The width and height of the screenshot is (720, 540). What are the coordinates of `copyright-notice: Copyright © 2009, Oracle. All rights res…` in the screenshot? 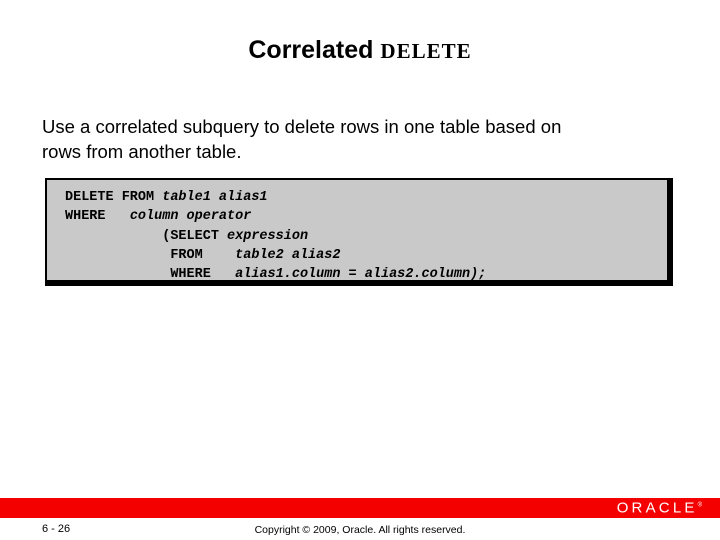 It's located at (360, 530).